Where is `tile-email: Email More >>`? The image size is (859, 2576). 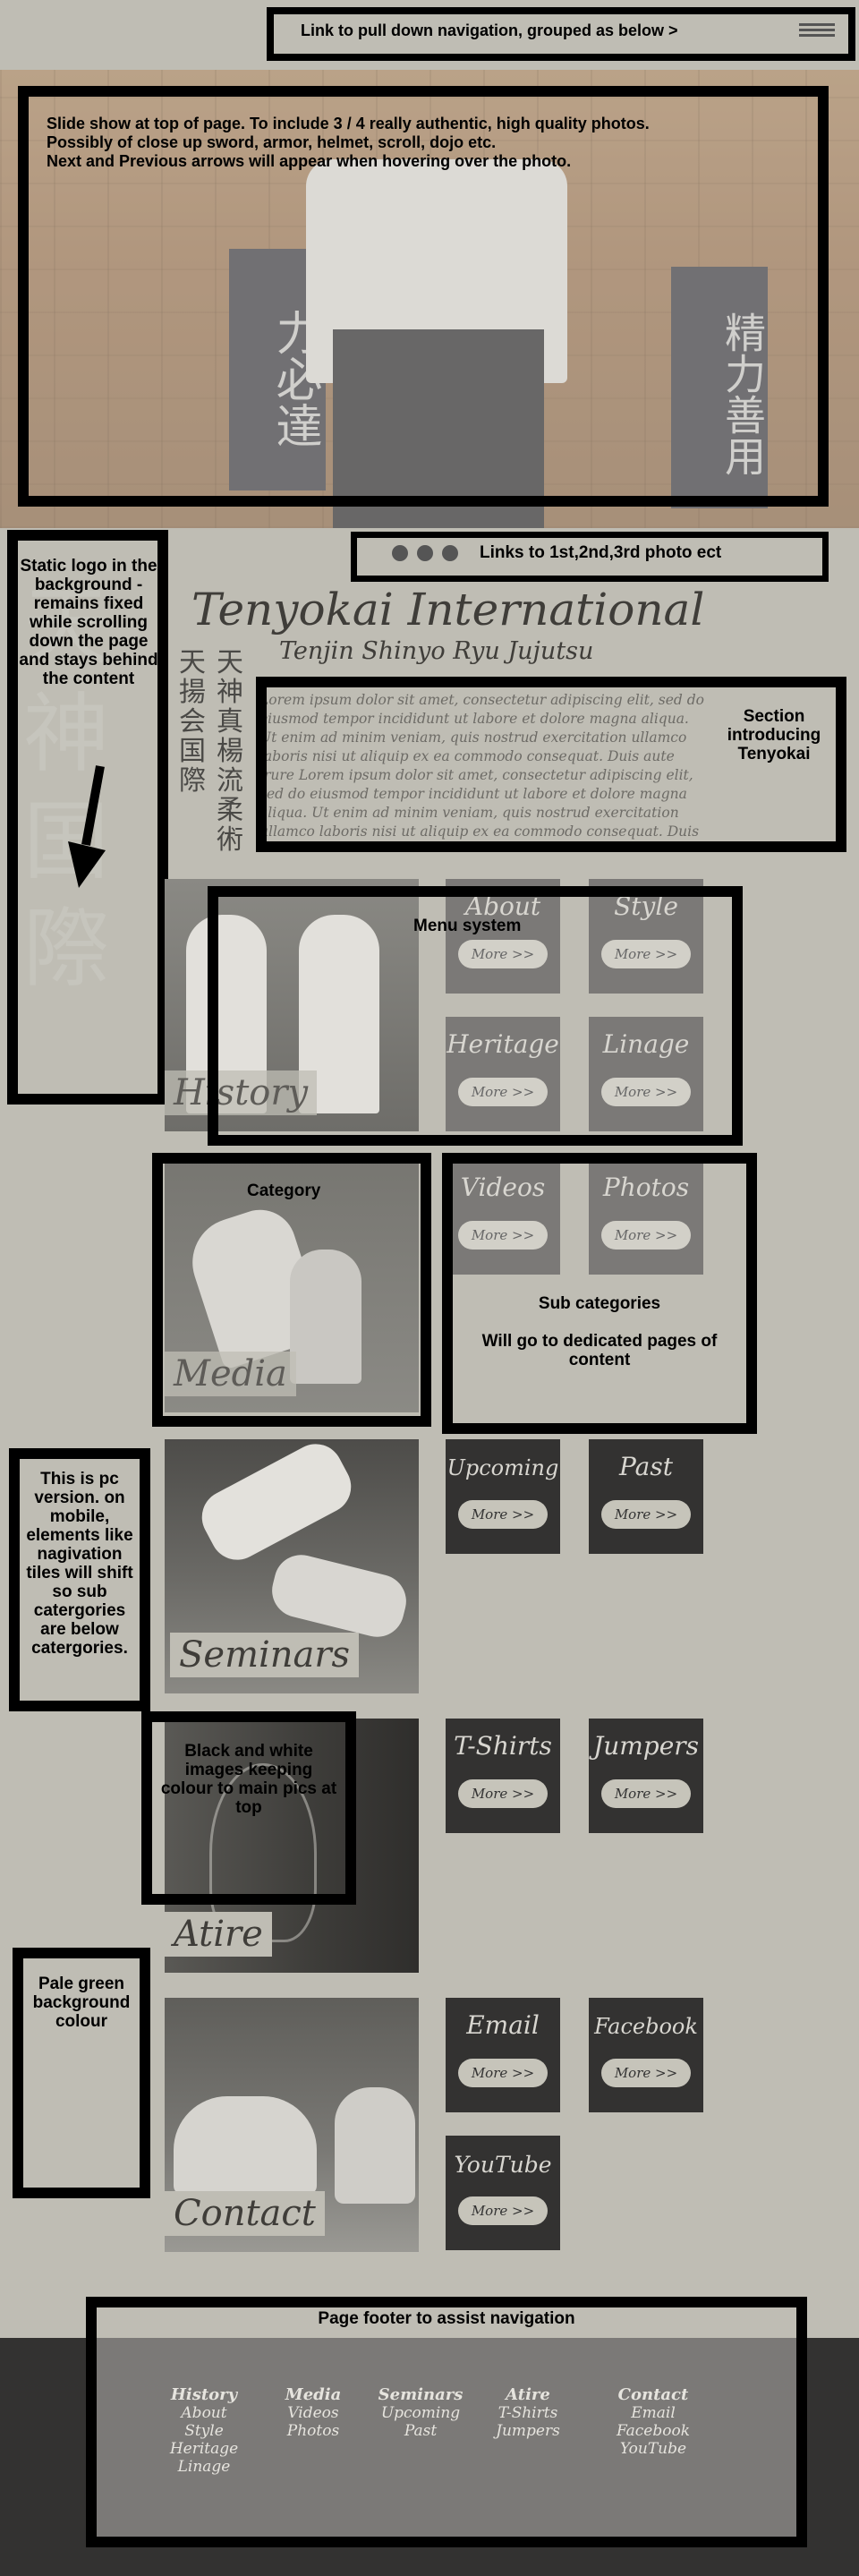 tile-email: Email More >> is located at coordinates (503, 2055).